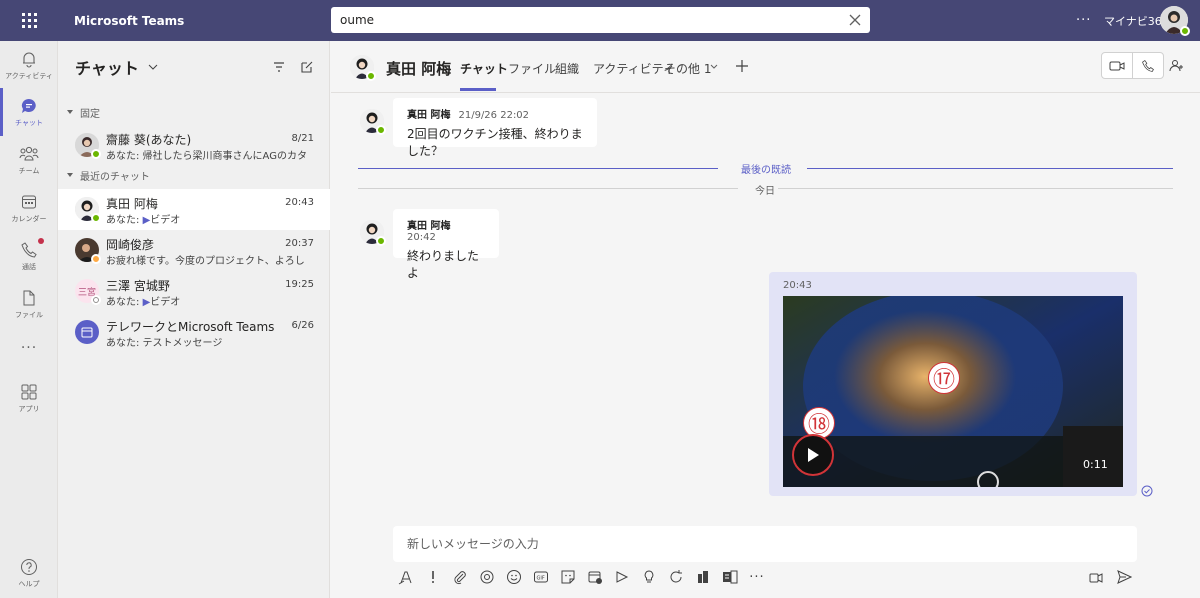 This screenshot has height=598, width=1200. Describe the element at coordinates (41, 241) in the screenshot. I see `notification-dot` at that location.